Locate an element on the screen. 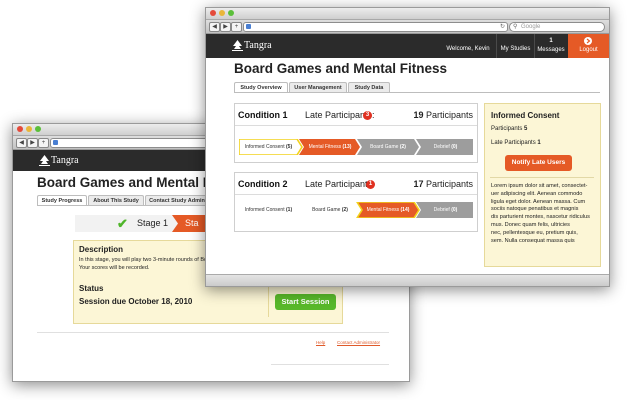  contact-administrator-link: Contact Administrator is located at coordinates (358, 342).